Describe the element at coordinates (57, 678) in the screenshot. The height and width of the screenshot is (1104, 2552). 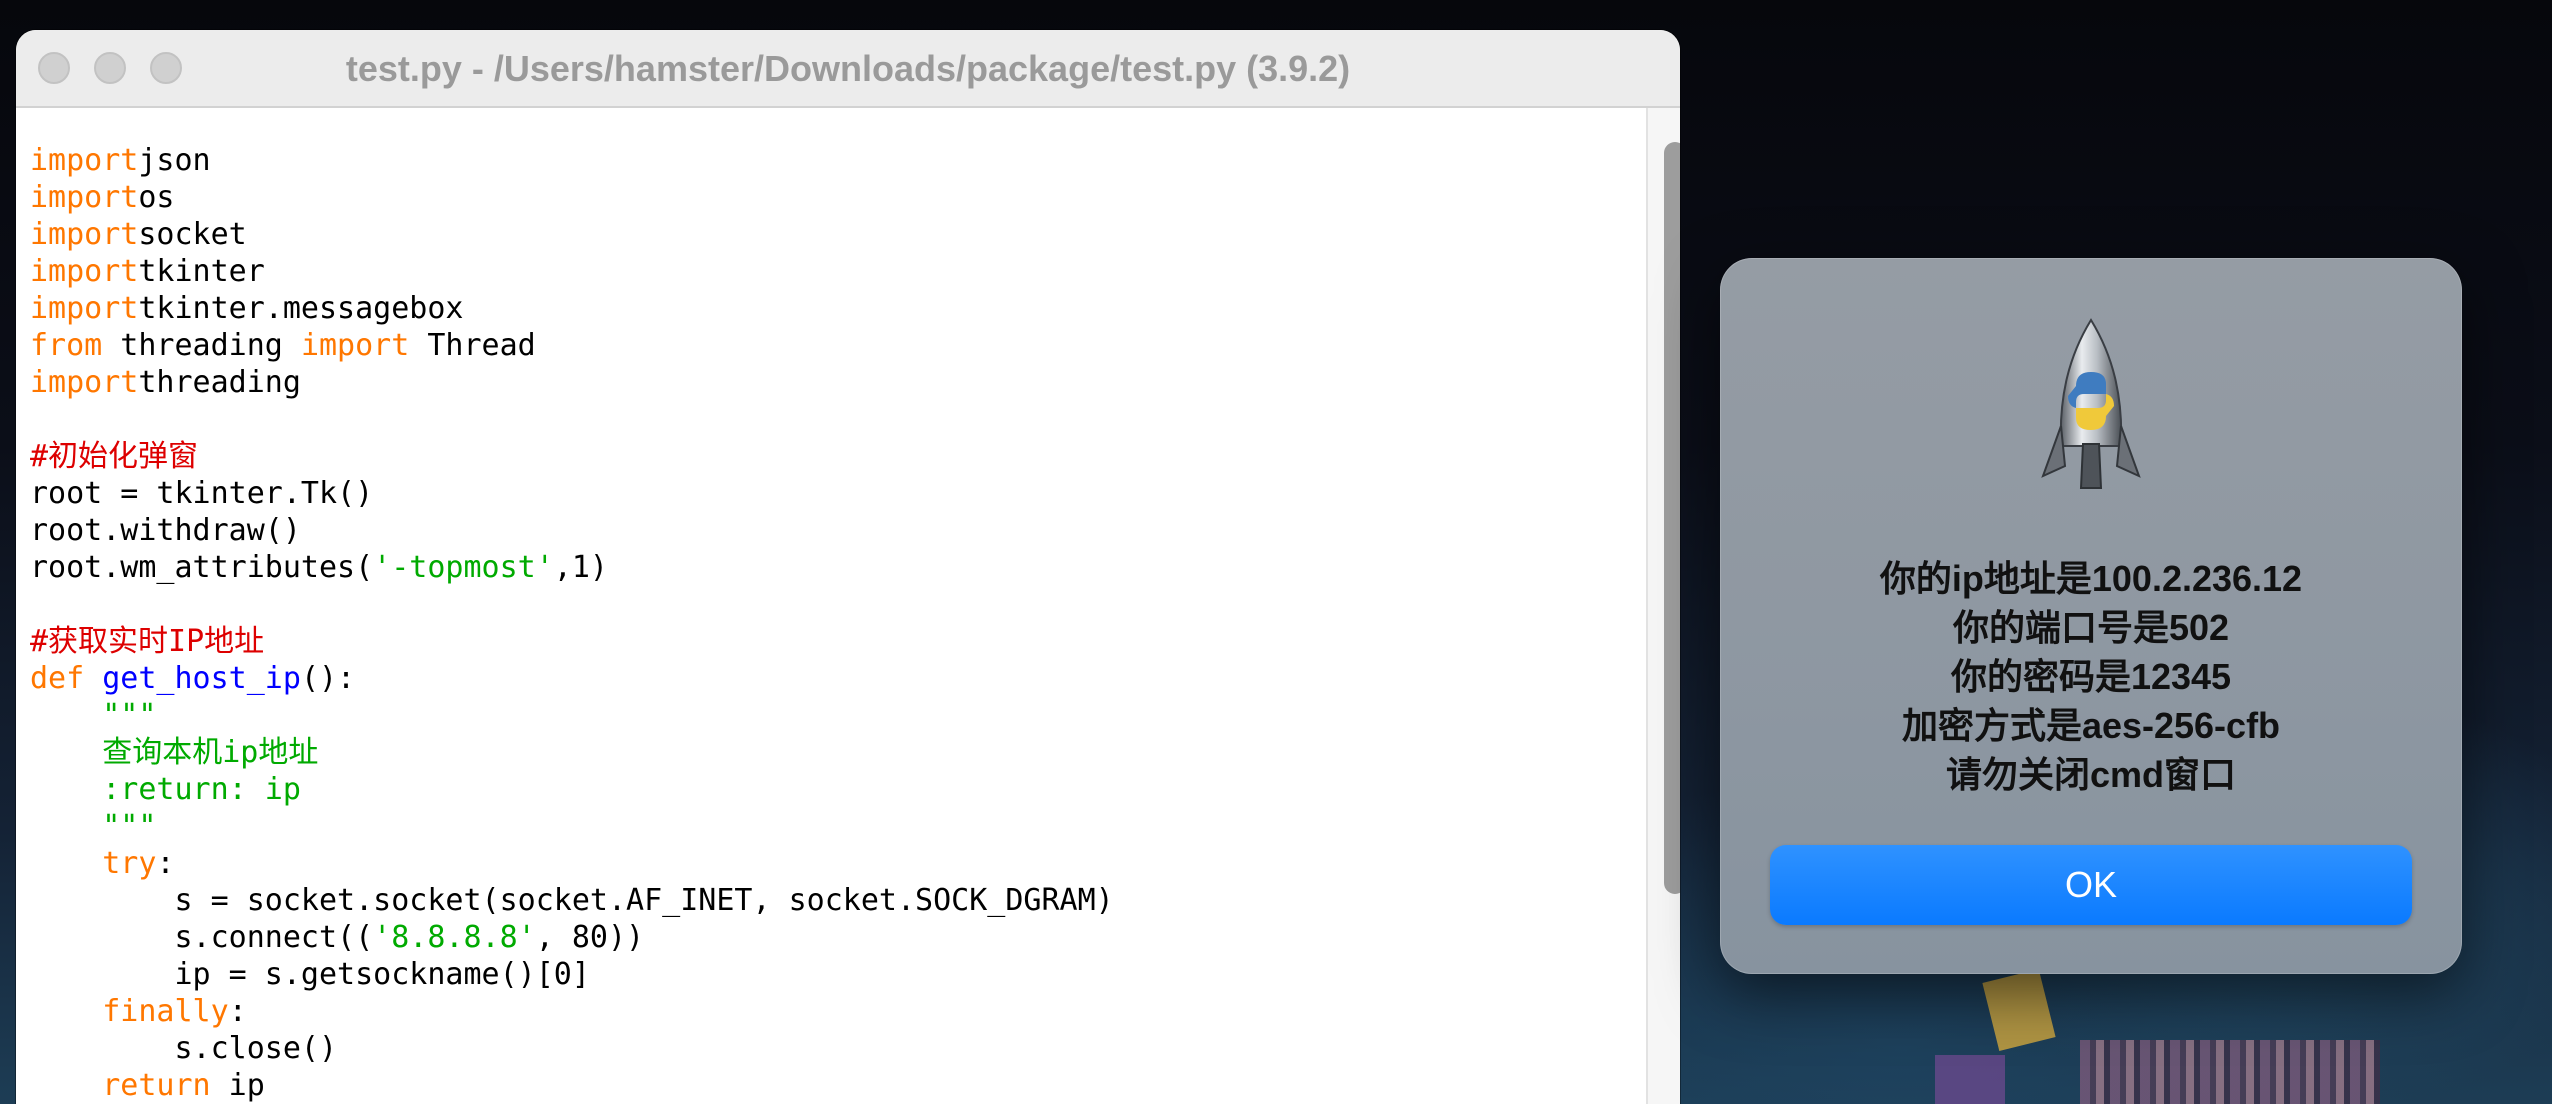
I see `code-token: def` at that location.